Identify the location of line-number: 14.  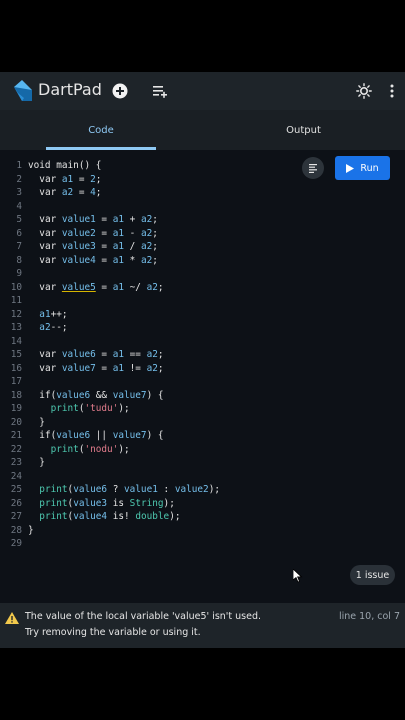
(16, 341).